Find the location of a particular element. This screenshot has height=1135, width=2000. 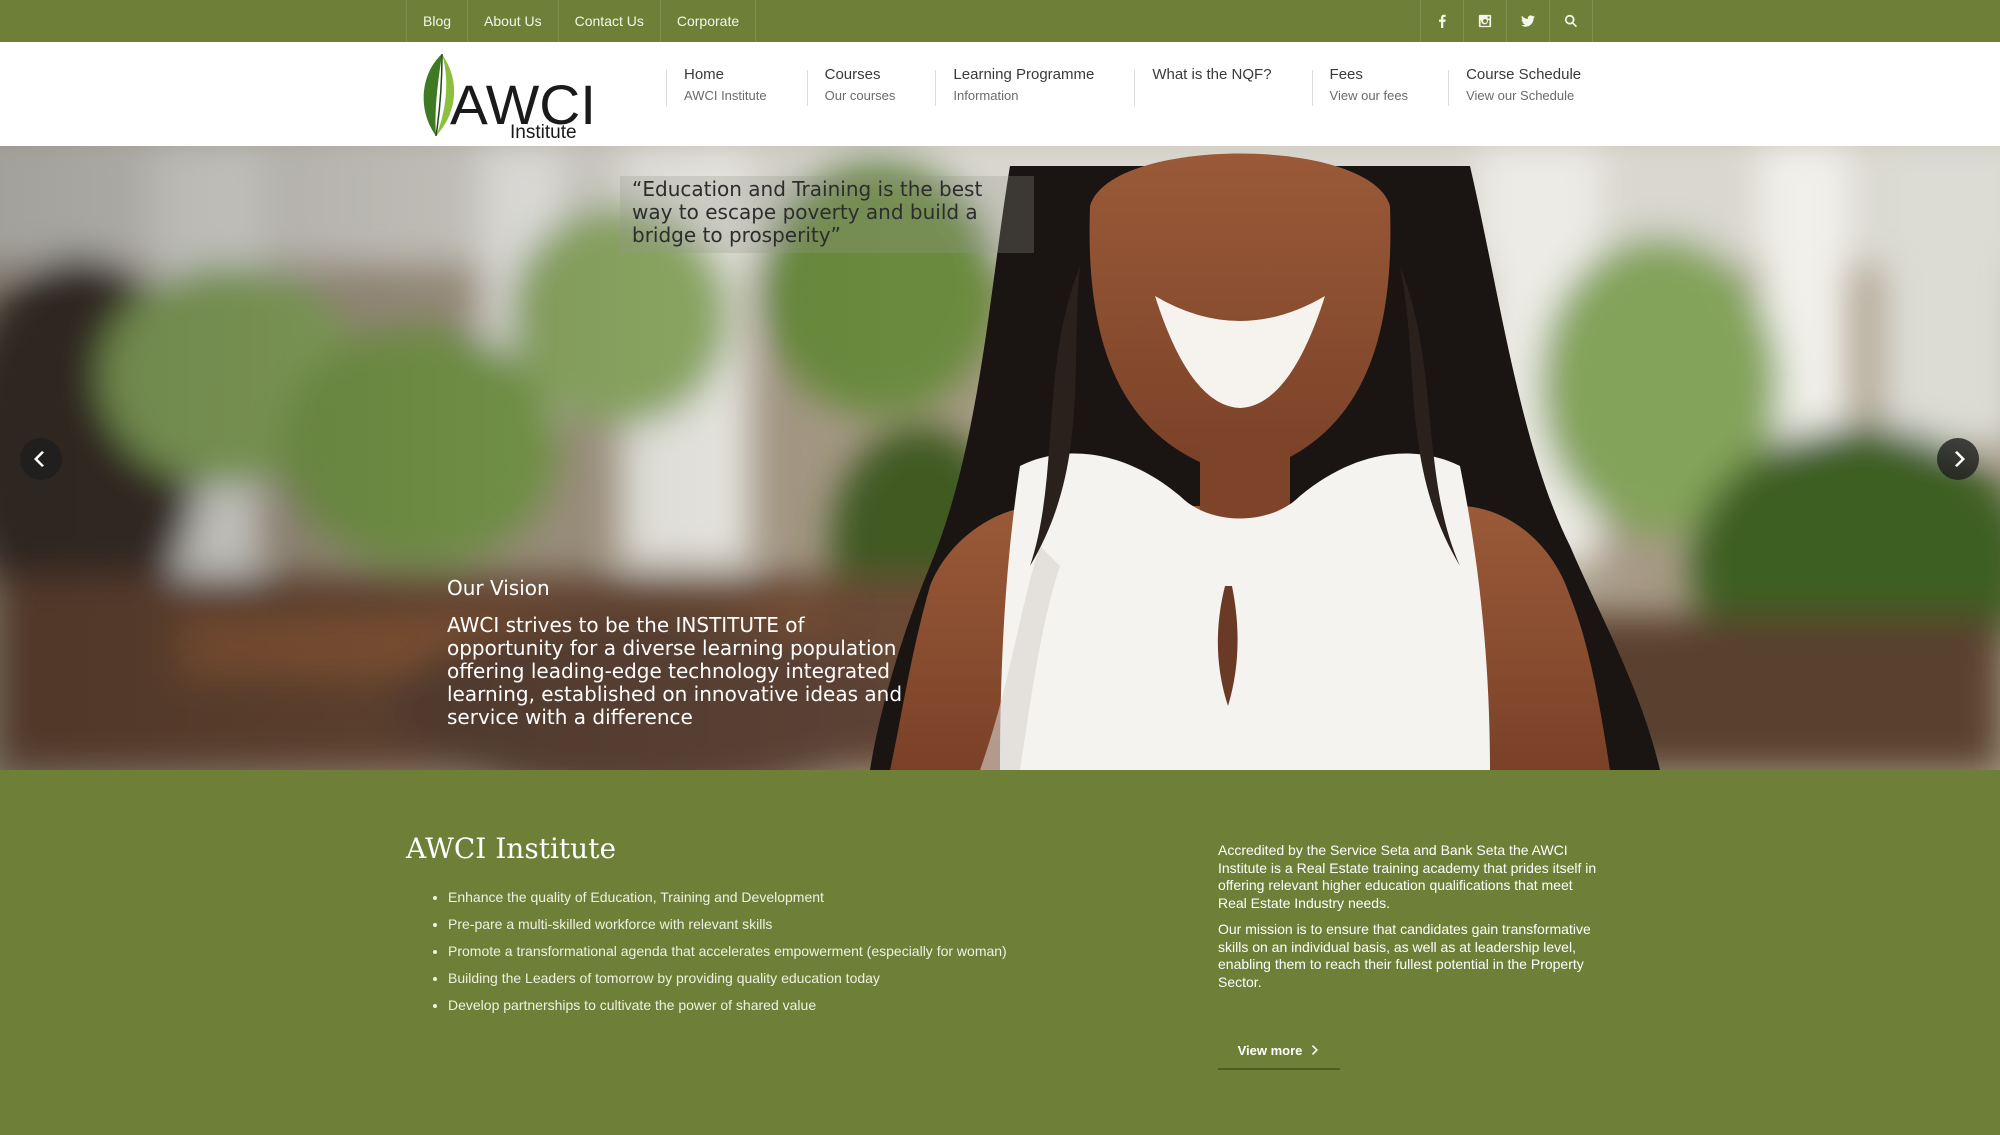

nav-schedule-title: Course Schedule is located at coordinates (1524, 74).